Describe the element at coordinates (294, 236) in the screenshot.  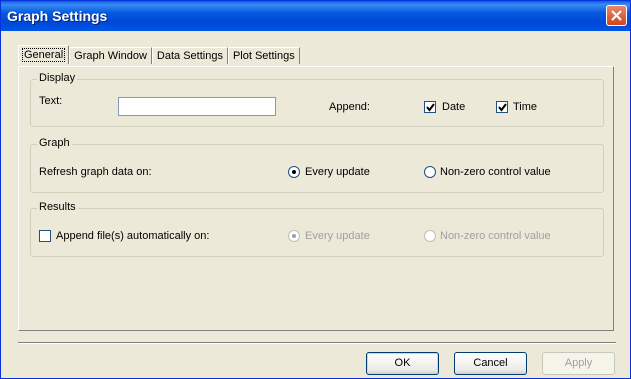
I see `results-every-update-radio` at that location.